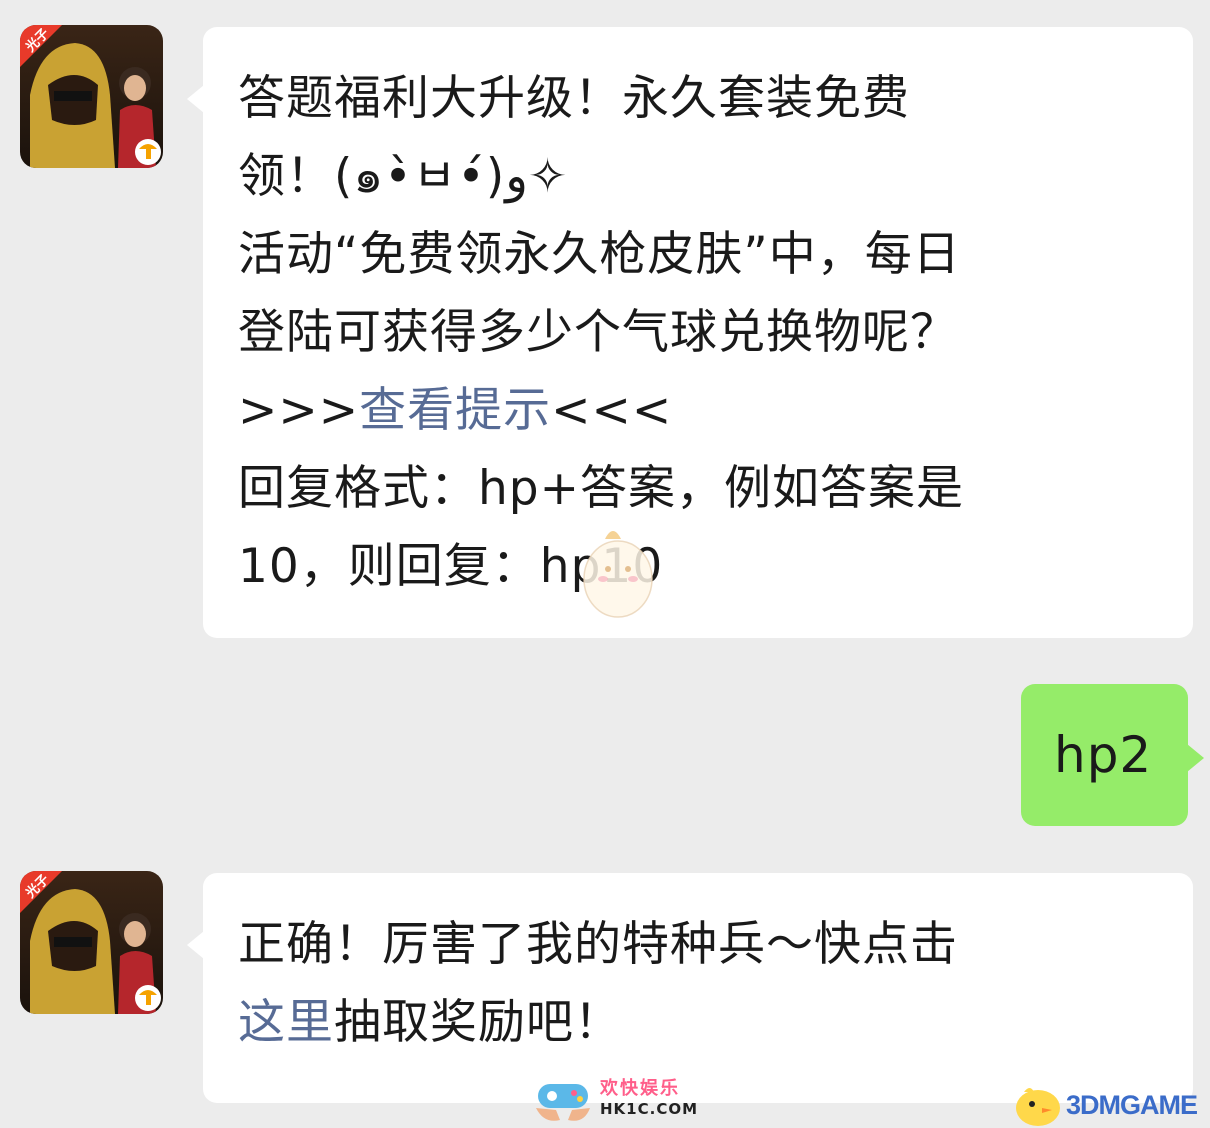  Describe the element at coordinates (563, 1102) in the screenshot. I see `gamepad-hand-icon` at that location.